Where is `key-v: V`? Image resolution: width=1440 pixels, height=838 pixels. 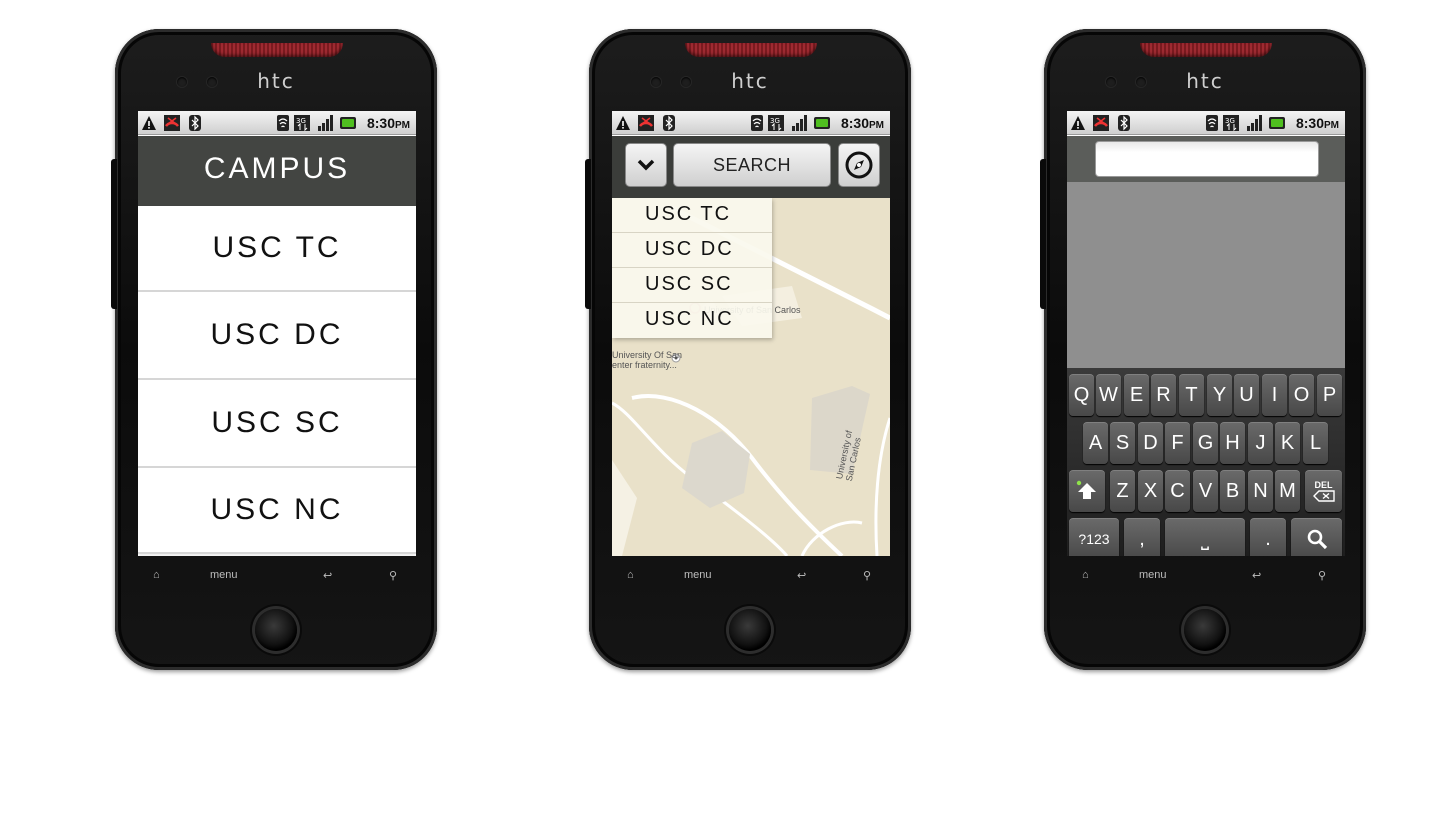 key-v: V is located at coordinates (1205, 491).